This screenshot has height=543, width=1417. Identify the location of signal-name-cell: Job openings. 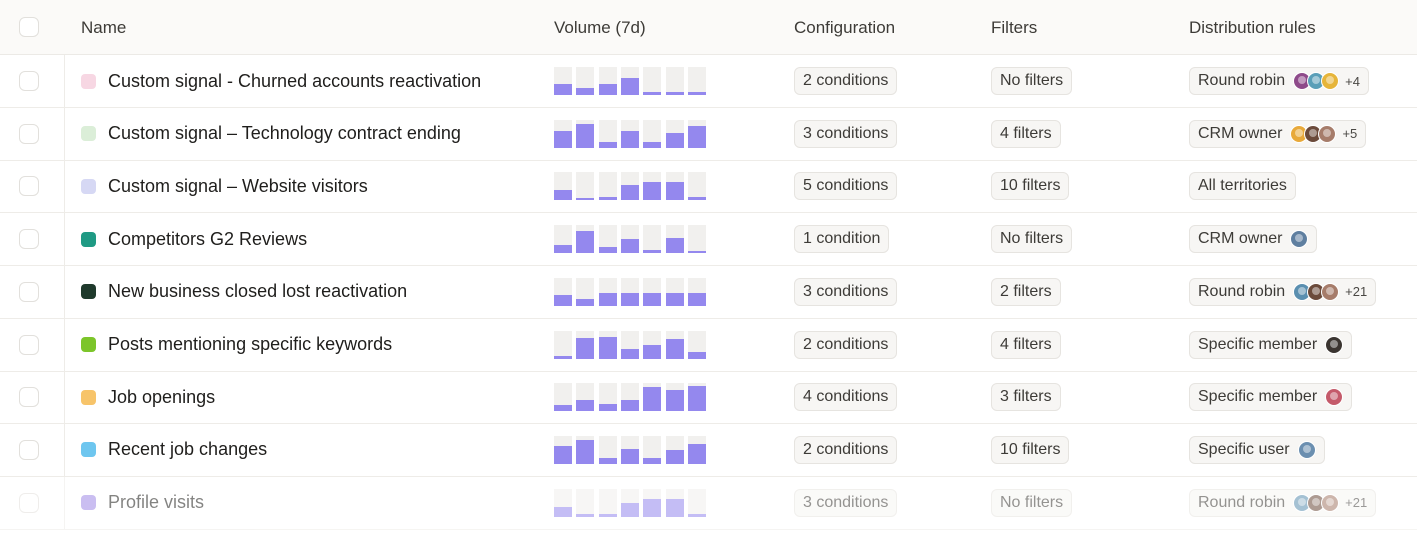
(311, 397).